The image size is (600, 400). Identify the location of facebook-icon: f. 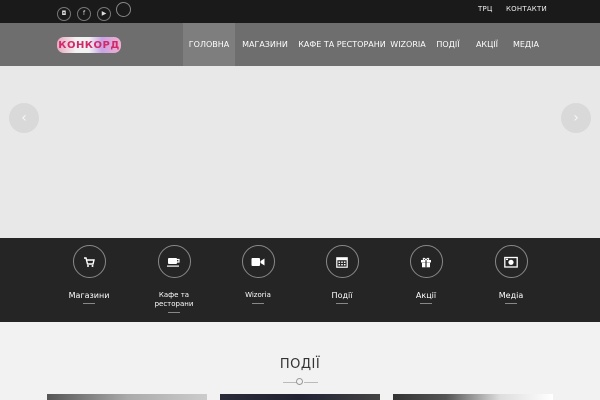
(84, 14).